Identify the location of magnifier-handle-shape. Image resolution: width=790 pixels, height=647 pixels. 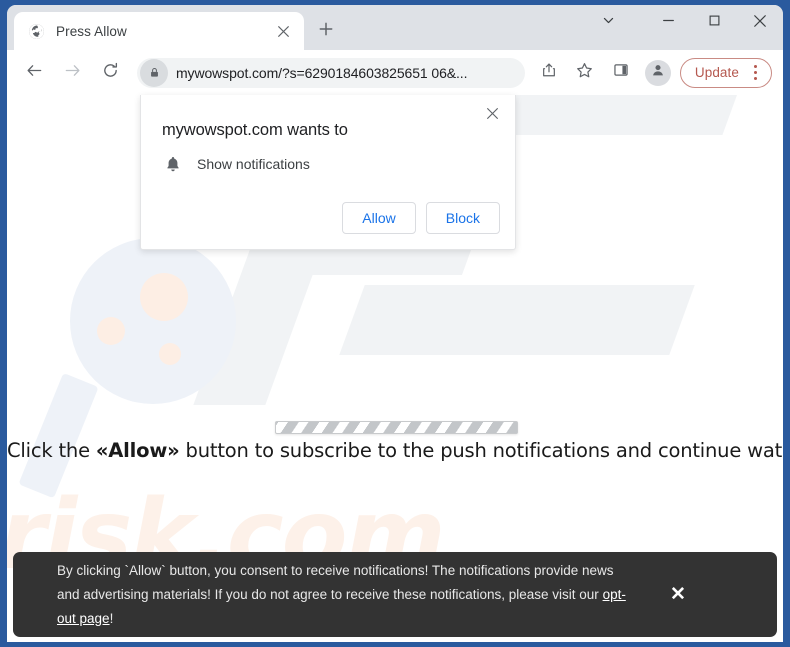
(58, 435).